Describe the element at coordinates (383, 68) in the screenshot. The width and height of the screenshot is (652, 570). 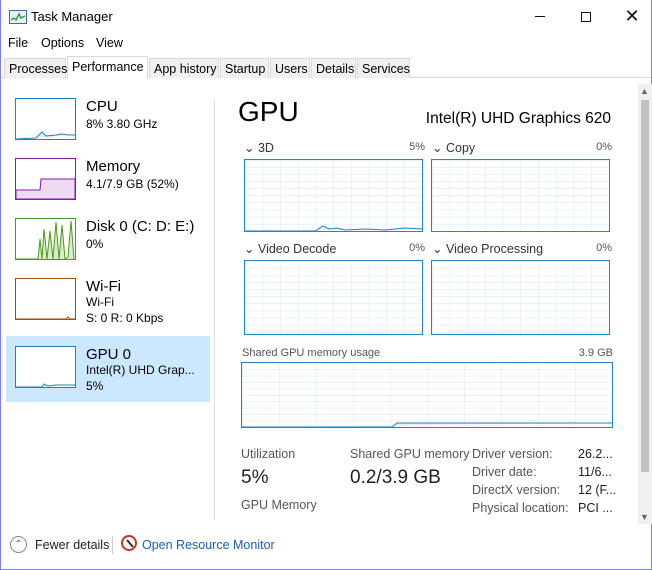
I see `tab-services: Services` at that location.